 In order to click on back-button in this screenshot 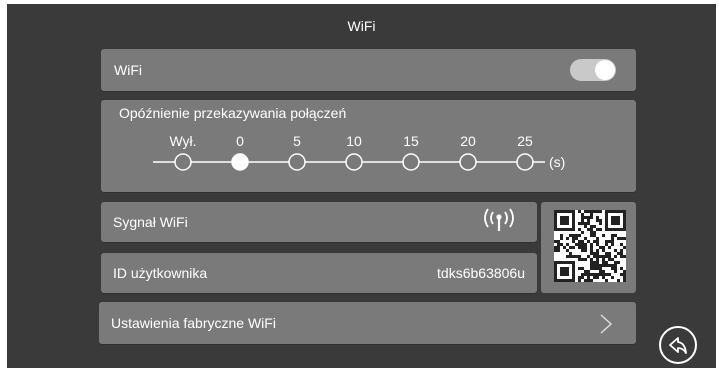, I will do `click(678, 345)`.